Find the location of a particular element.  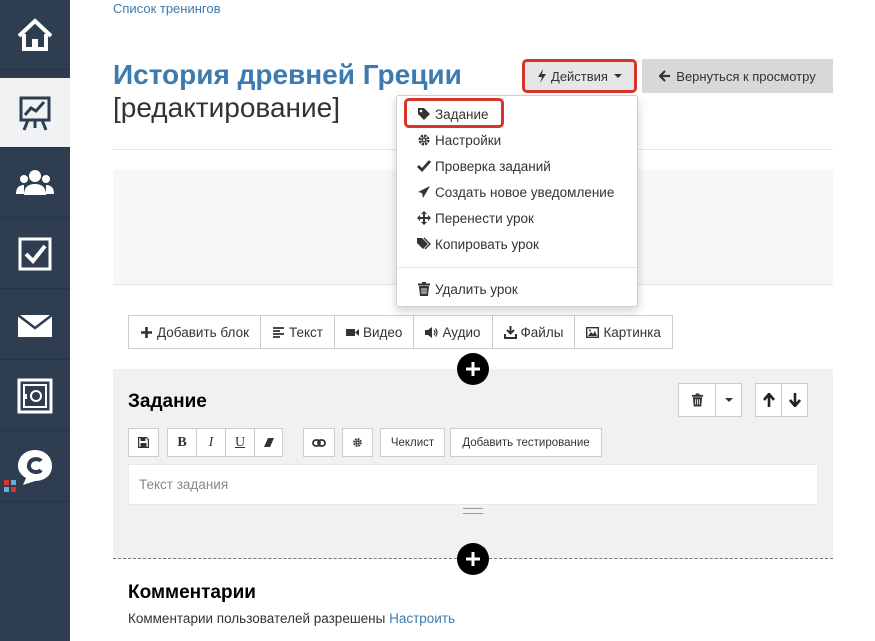

page-subtitle: [редактирование] is located at coordinates (226, 107).